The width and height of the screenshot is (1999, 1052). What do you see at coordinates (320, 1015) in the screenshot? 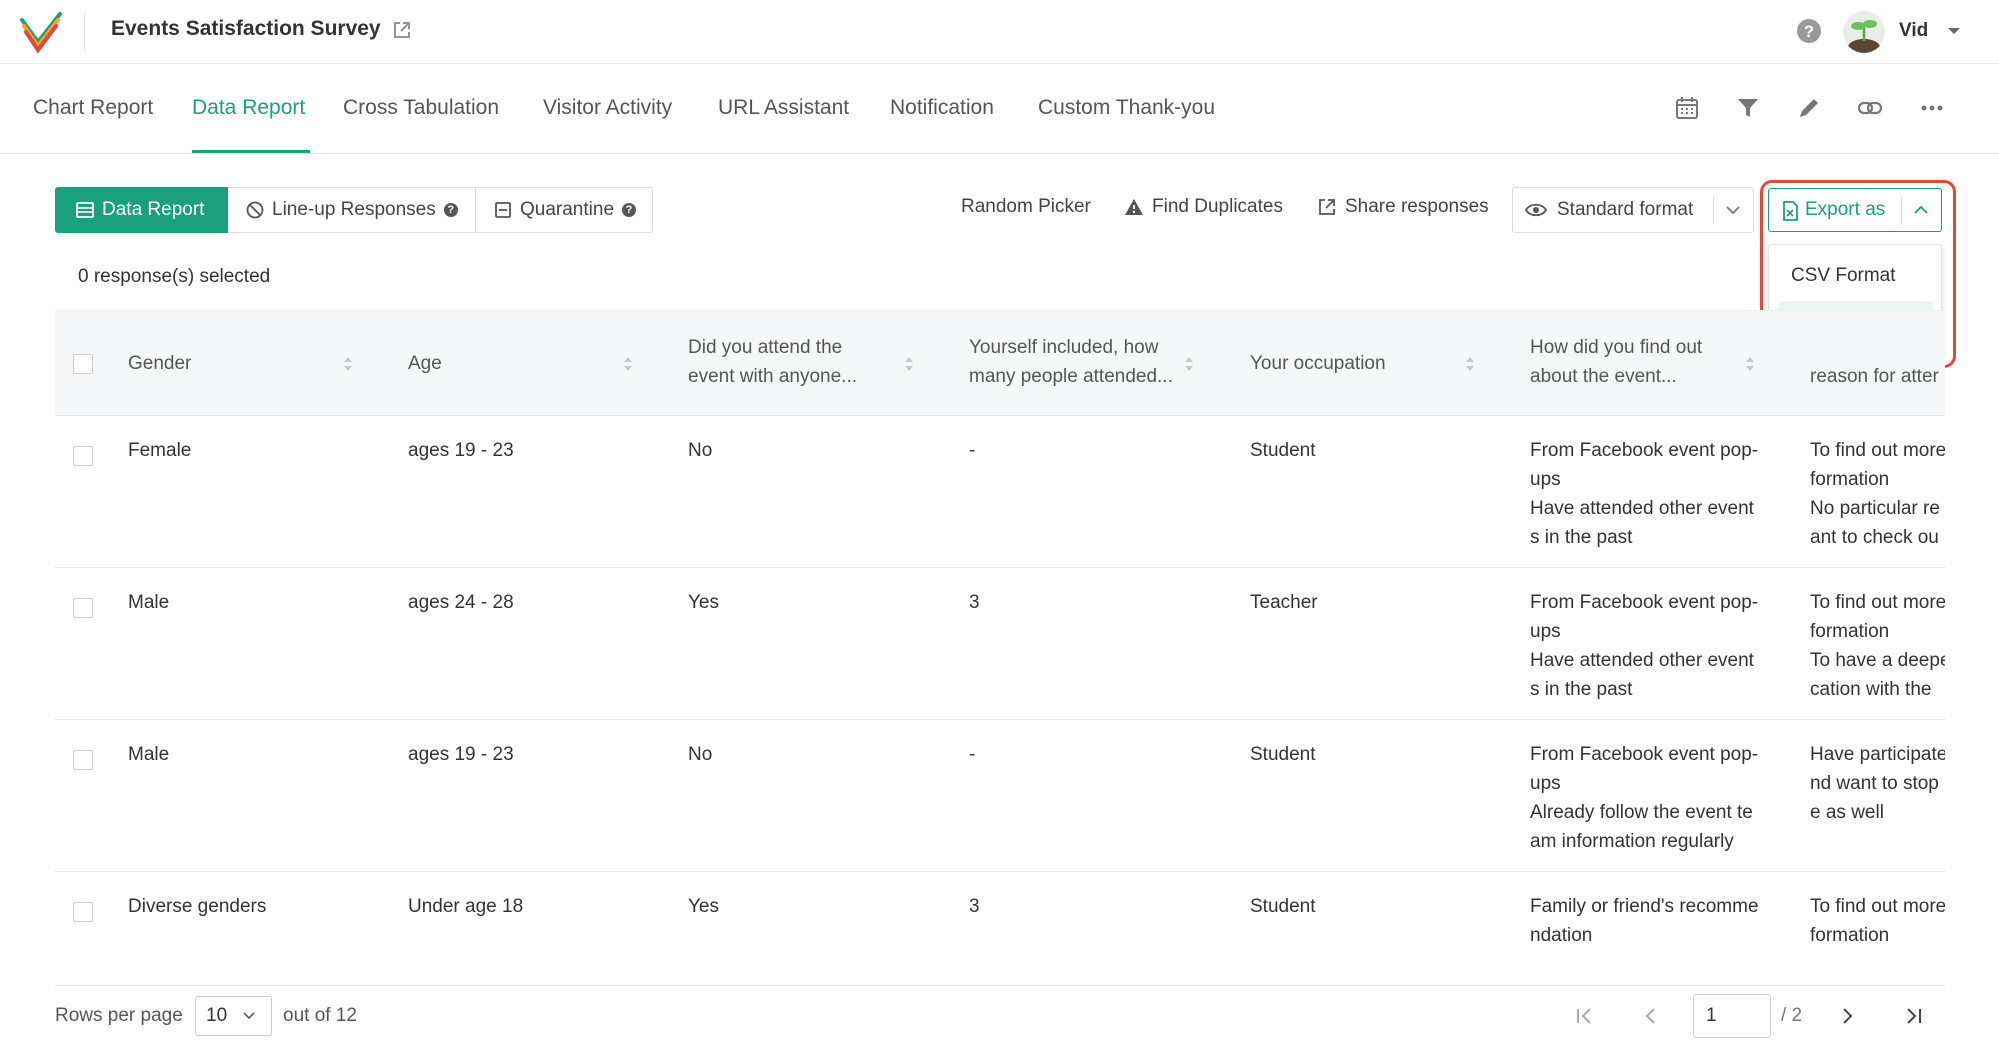
I see `total-count: out of 12` at bounding box center [320, 1015].